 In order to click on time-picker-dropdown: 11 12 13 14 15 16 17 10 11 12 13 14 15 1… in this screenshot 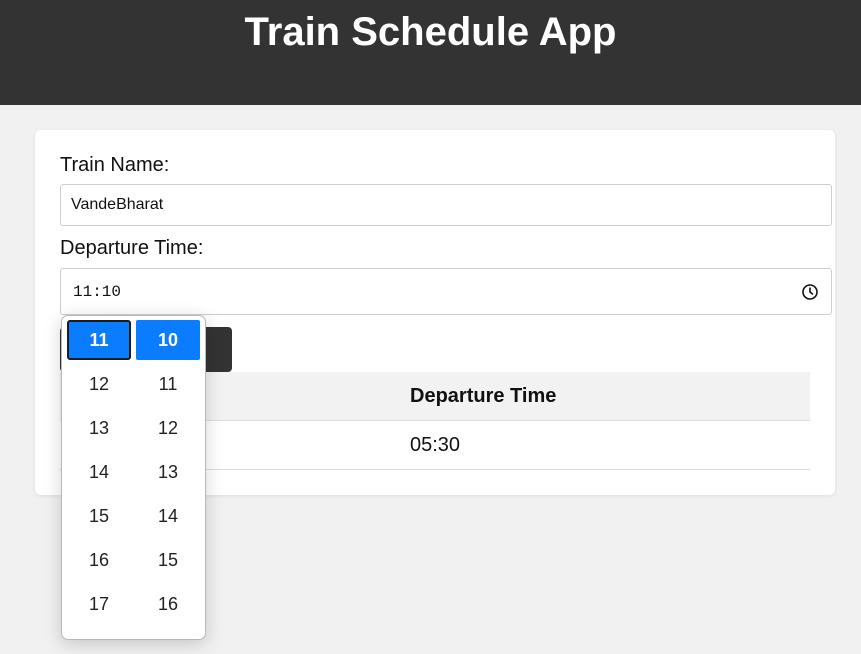, I will do `click(133, 477)`.